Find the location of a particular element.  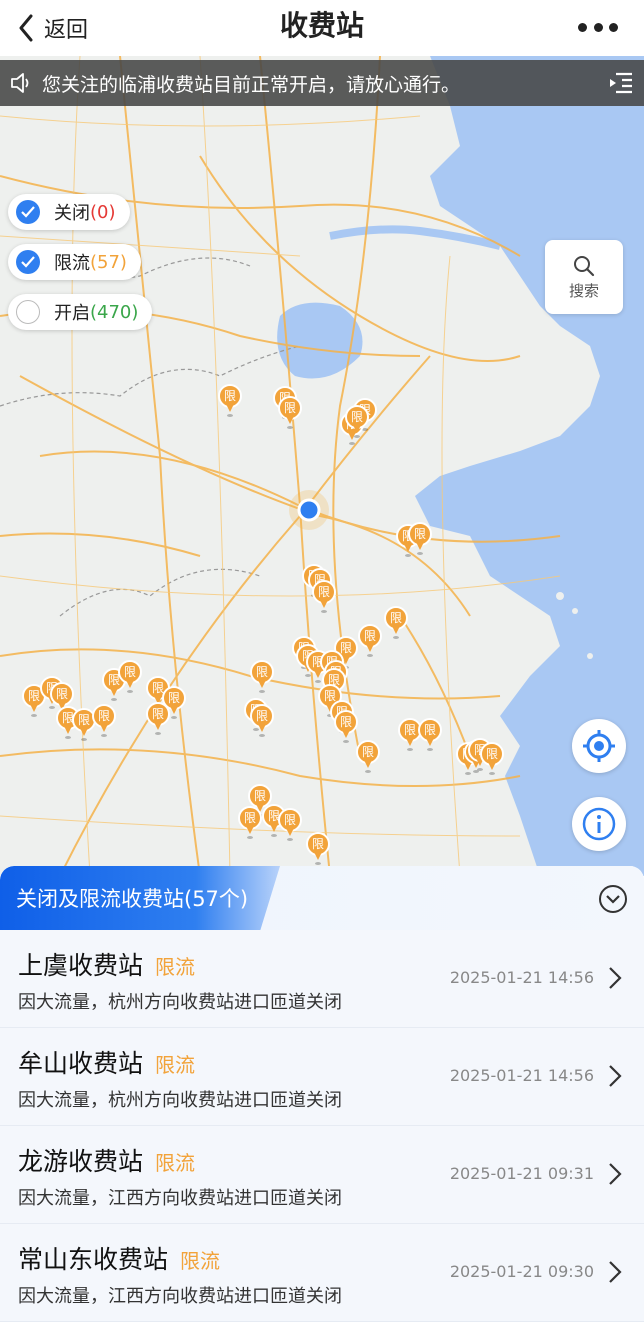

notice-text: 您关注的临浦收费站目前正常开启，请放心通行。 is located at coordinates (251, 84).